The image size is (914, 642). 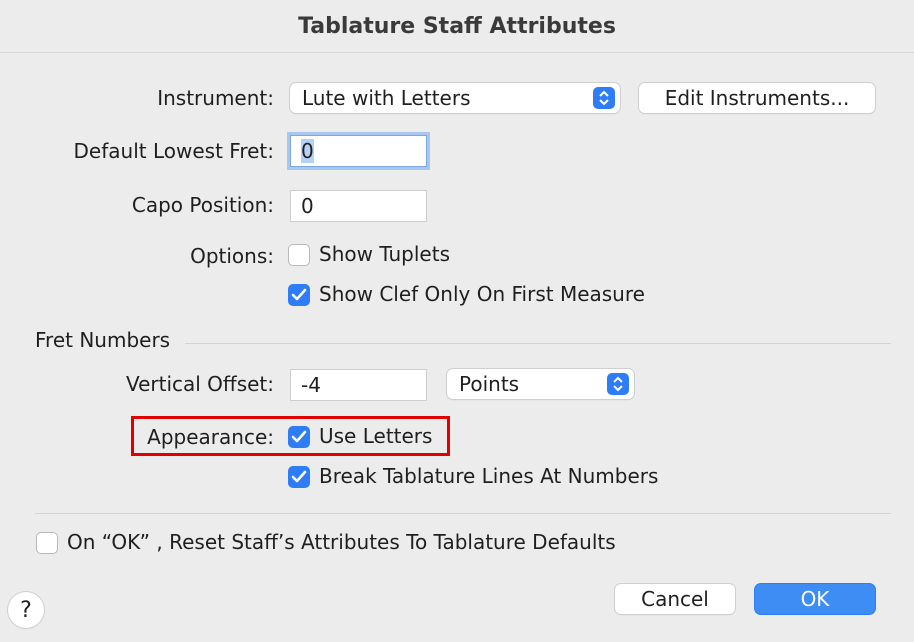 What do you see at coordinates (358, 206) in the screenshot?
I see `capo-field: 0` at bounding box center [358, 206].